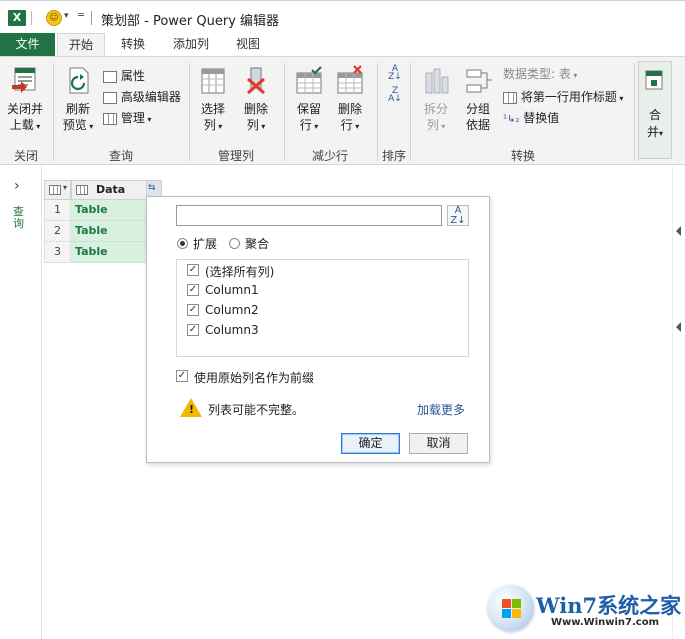 This screenshot has width=685, height=639. I want to click on divider, so click(91, 18).